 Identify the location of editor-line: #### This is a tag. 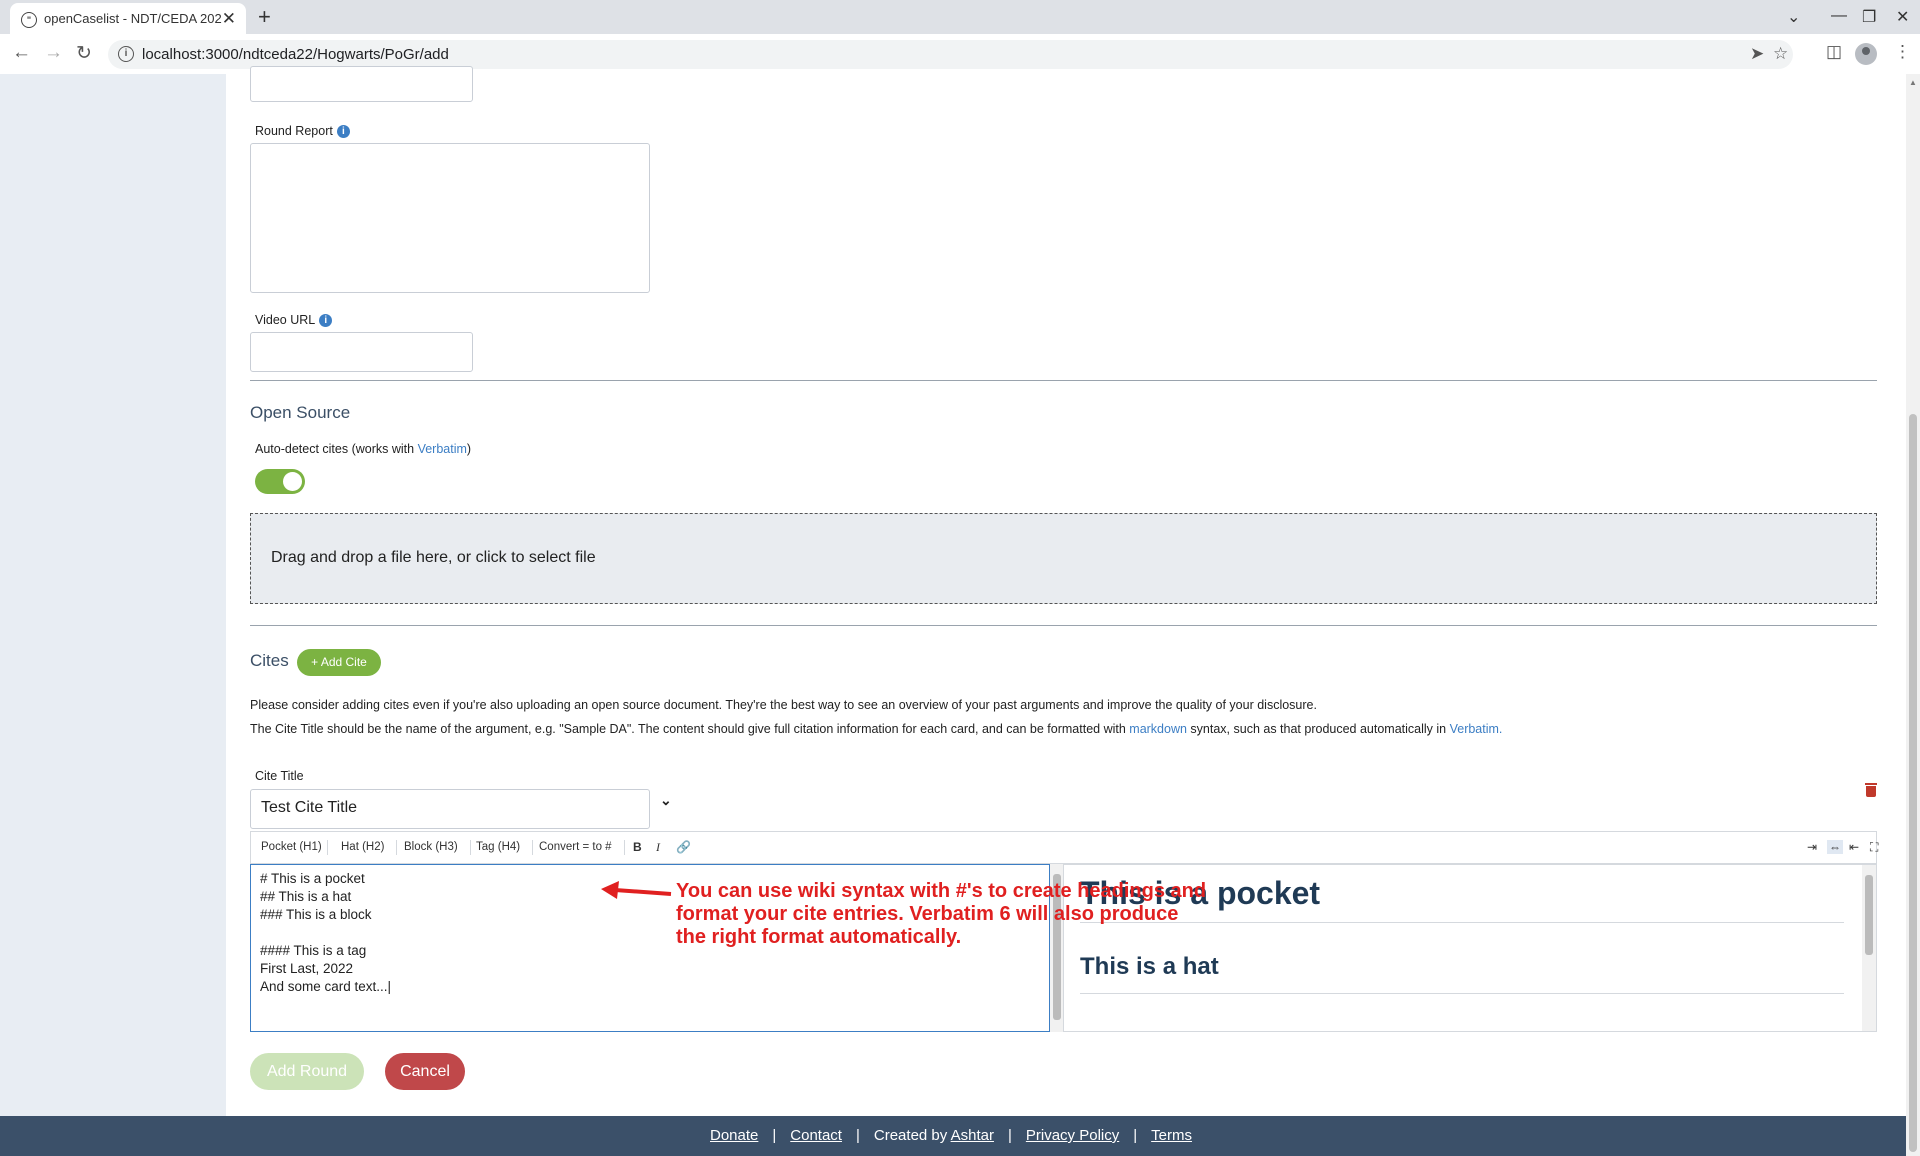
(313, 950).